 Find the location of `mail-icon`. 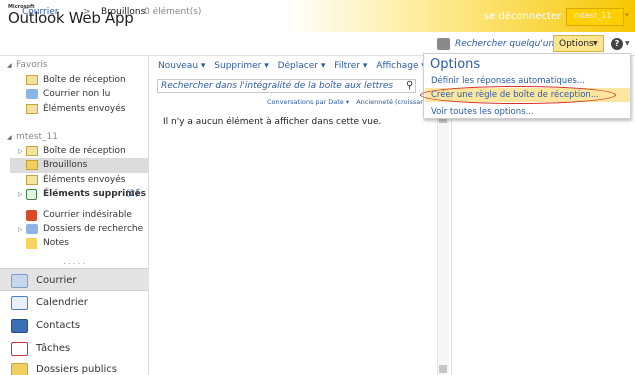

mail-icon is located at coordinates (19, 281).